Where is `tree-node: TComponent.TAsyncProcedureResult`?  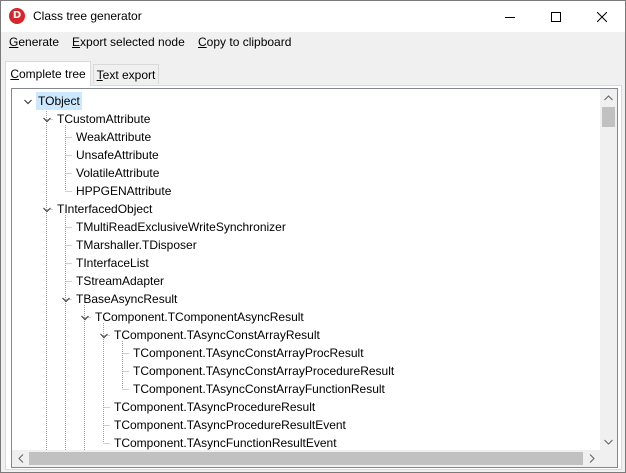
tree-node: TComponent.TAsyncProcedureResult is located at coordinates (214, 407).